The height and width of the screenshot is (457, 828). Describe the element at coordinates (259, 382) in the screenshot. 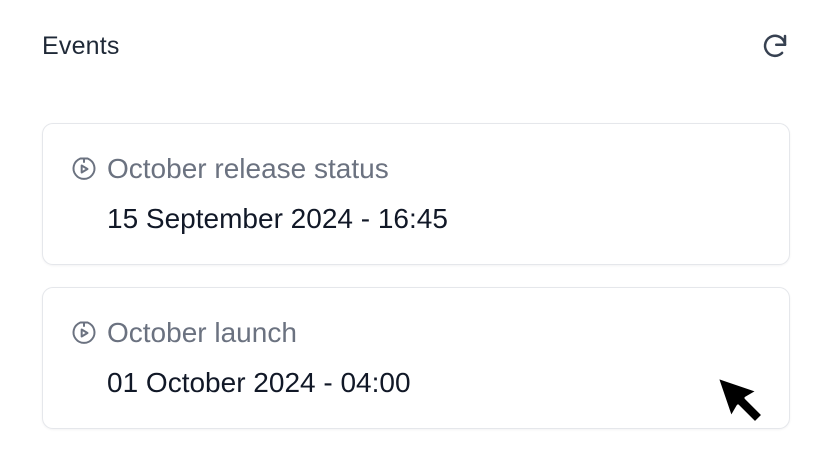

I see `event-date: 01 October 2024 - 04:00` at that location.